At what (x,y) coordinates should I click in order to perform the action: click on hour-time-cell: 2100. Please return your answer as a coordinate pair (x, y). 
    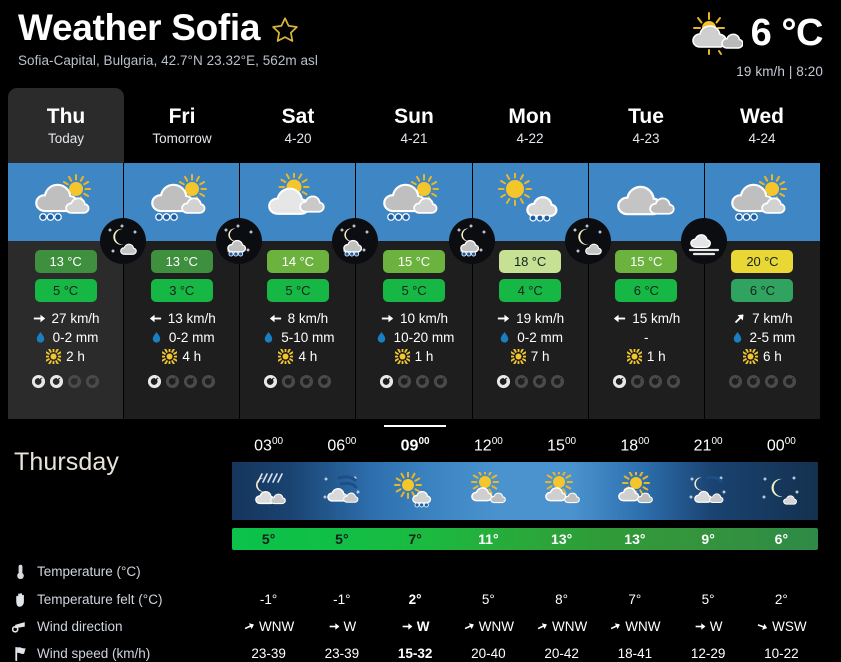
    Looking at the image, I should click on (708, 441).